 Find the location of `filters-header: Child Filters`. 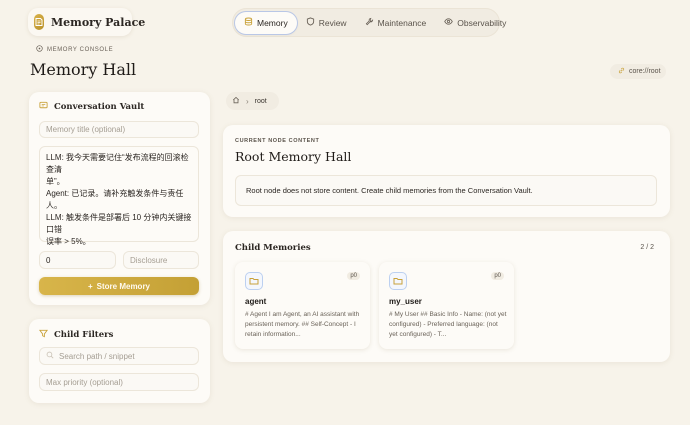

filters-header: Child Filters is located at coordinates (76, 335).